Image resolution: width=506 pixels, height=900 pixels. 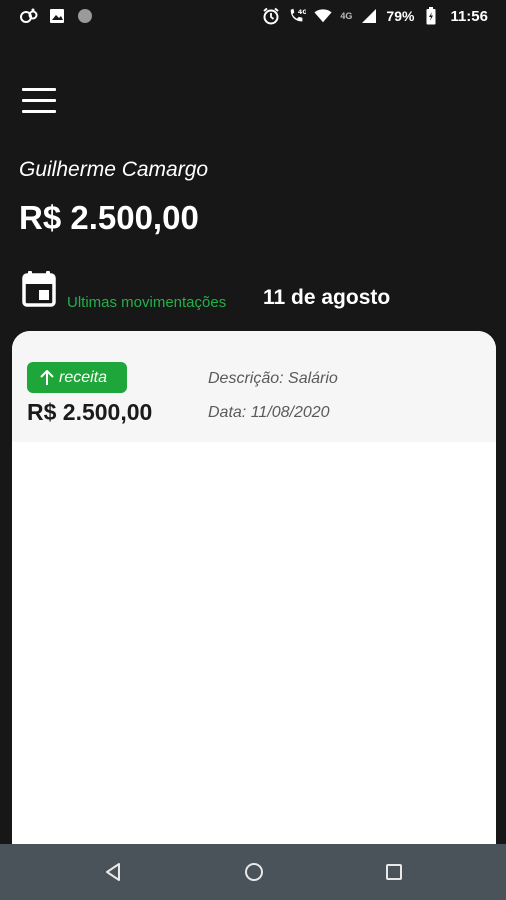 What do you see at coordinates (394, 872) in the screenshot?
I see `recents-icon` at bounding box center [394, 872].